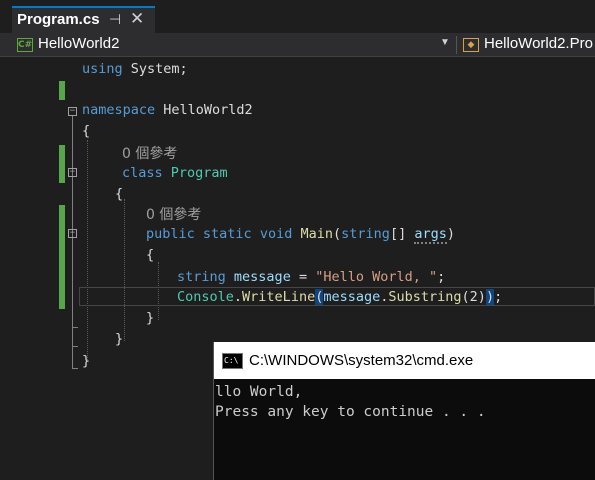 This screenshot has height=480, width=595. I want to click on code-line-main: public static void Main(string[] args), so click(300, 235).